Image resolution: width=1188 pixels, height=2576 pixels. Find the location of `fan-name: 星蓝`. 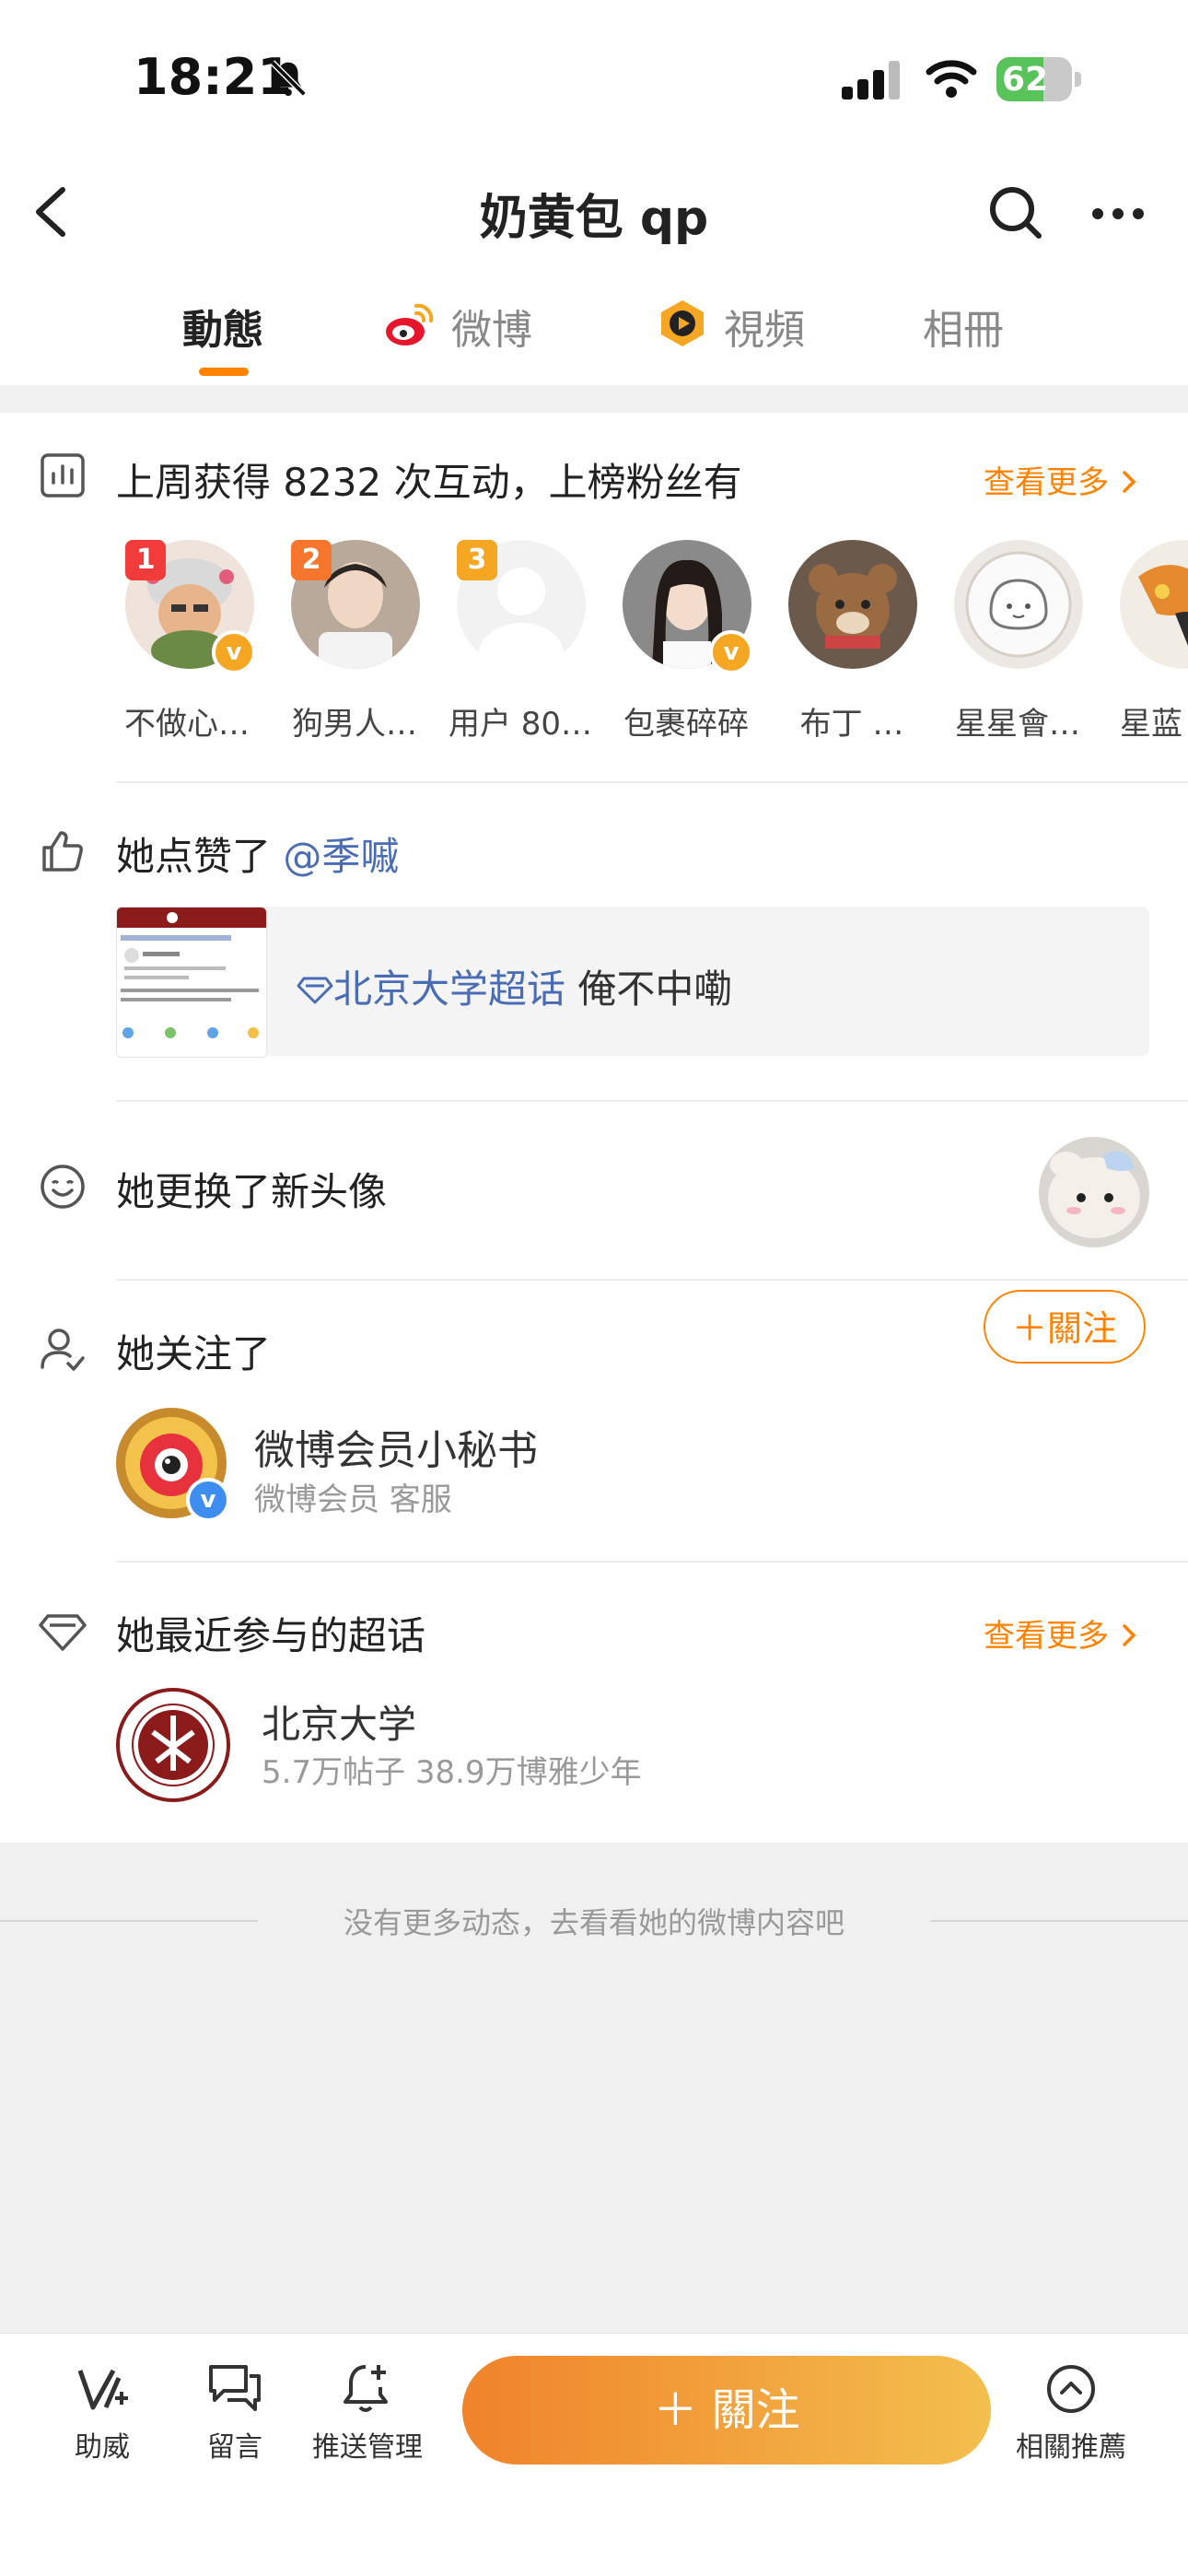

fan-name: 星蓝 is located at coordinates (1151, 724).